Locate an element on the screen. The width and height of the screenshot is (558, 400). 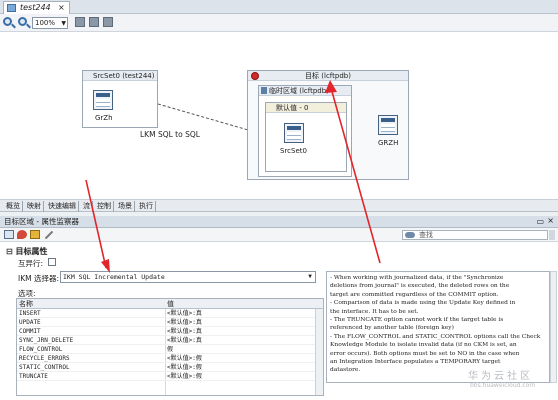
watermark-url: bbs.huaweicloud.com is located at coordinates (503, 385).